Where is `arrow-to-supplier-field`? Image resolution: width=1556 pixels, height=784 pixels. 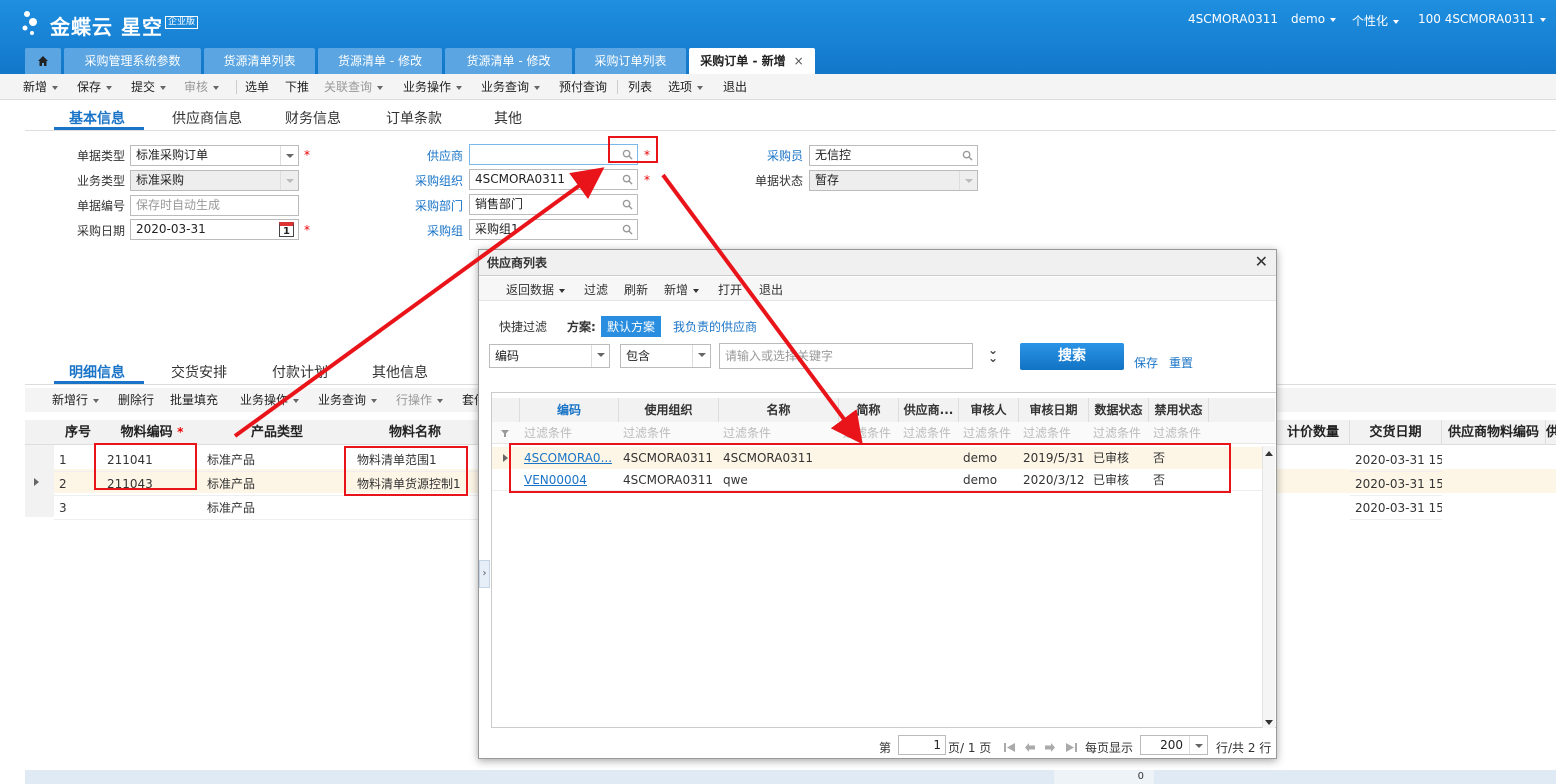
arrow-to-supplier-field is located at coordinates (419, 302).